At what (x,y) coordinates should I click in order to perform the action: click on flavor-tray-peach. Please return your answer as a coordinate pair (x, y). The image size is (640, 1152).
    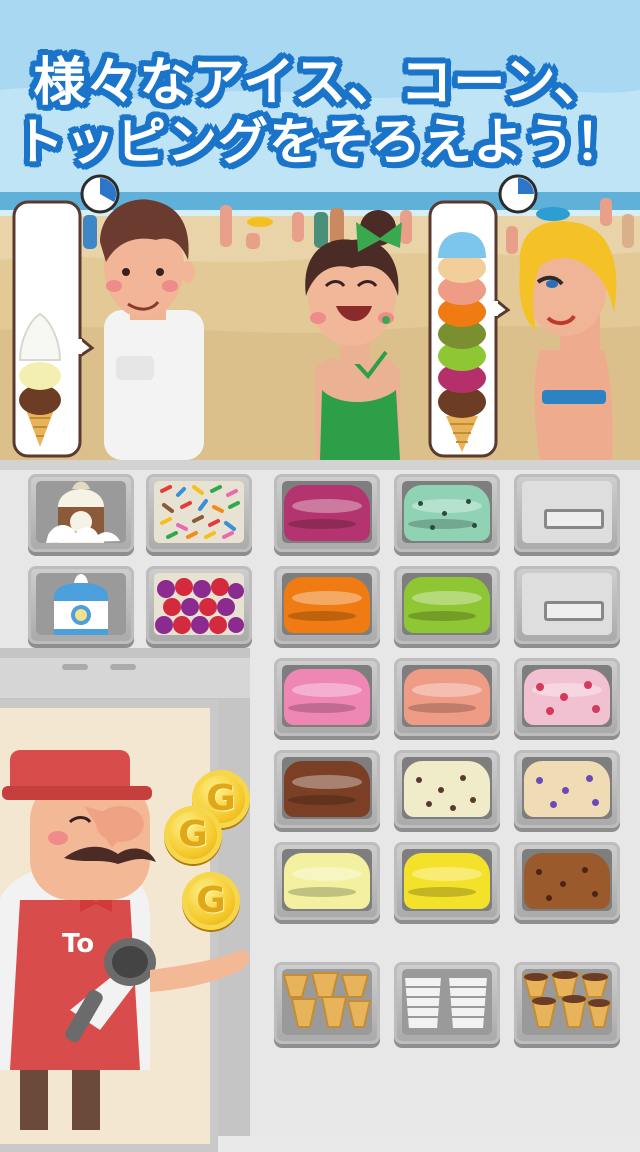
    Looking at the image, I should click on (447, 697).